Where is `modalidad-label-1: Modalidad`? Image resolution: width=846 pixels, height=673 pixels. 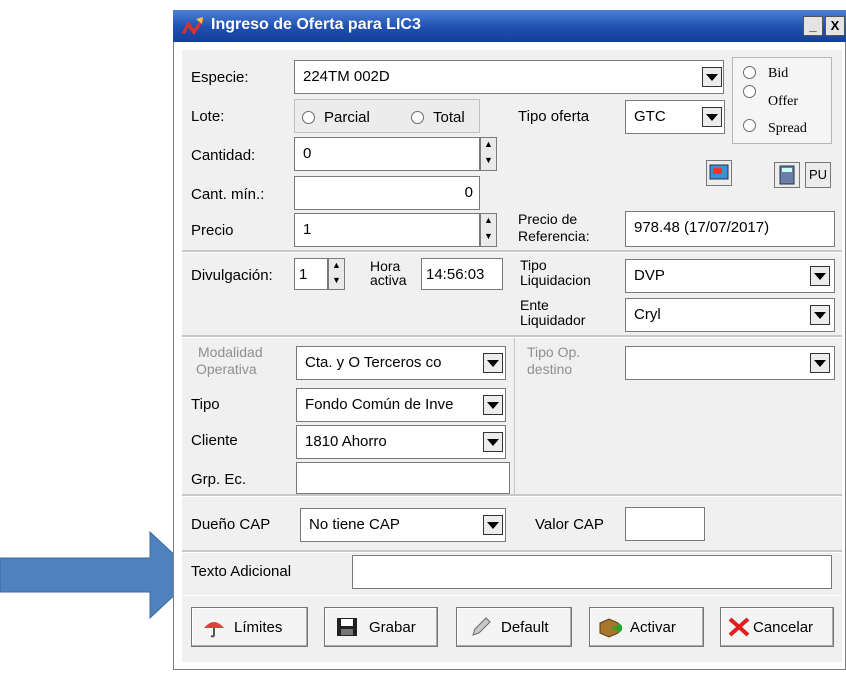
modalidad-label-1: Modalidad is located at coordinates (230, 352).